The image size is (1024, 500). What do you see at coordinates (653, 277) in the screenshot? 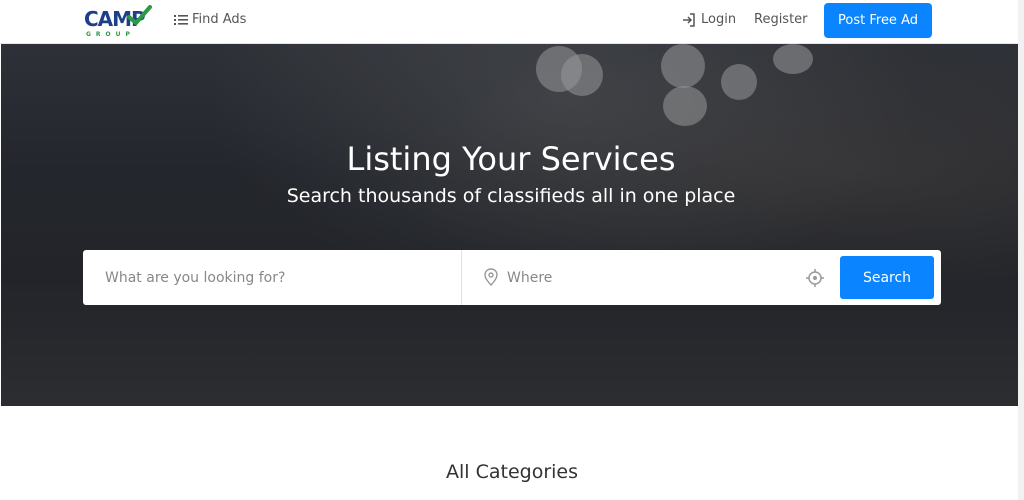
I see `location-search-input` at bounding box center [653, 277].